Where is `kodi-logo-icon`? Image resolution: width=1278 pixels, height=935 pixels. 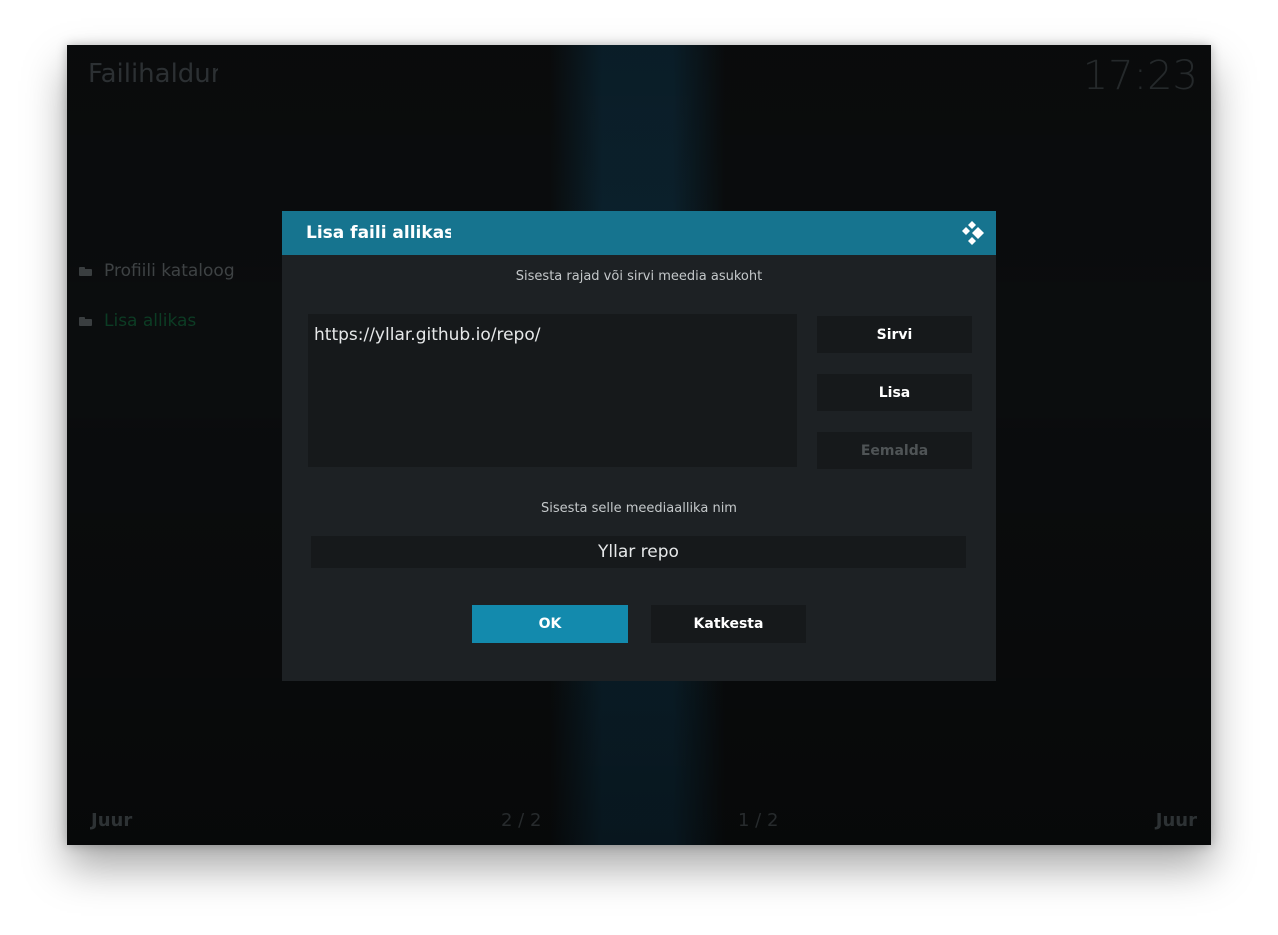
kodi-logo-icon is located at coordinates (973, 233).